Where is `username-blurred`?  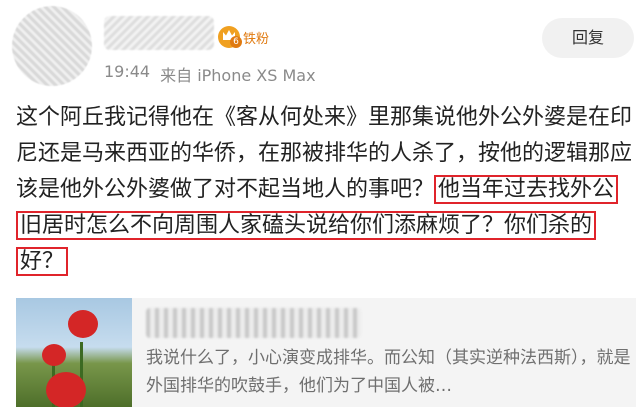 username-blurred is located at coordinates (159, 33).